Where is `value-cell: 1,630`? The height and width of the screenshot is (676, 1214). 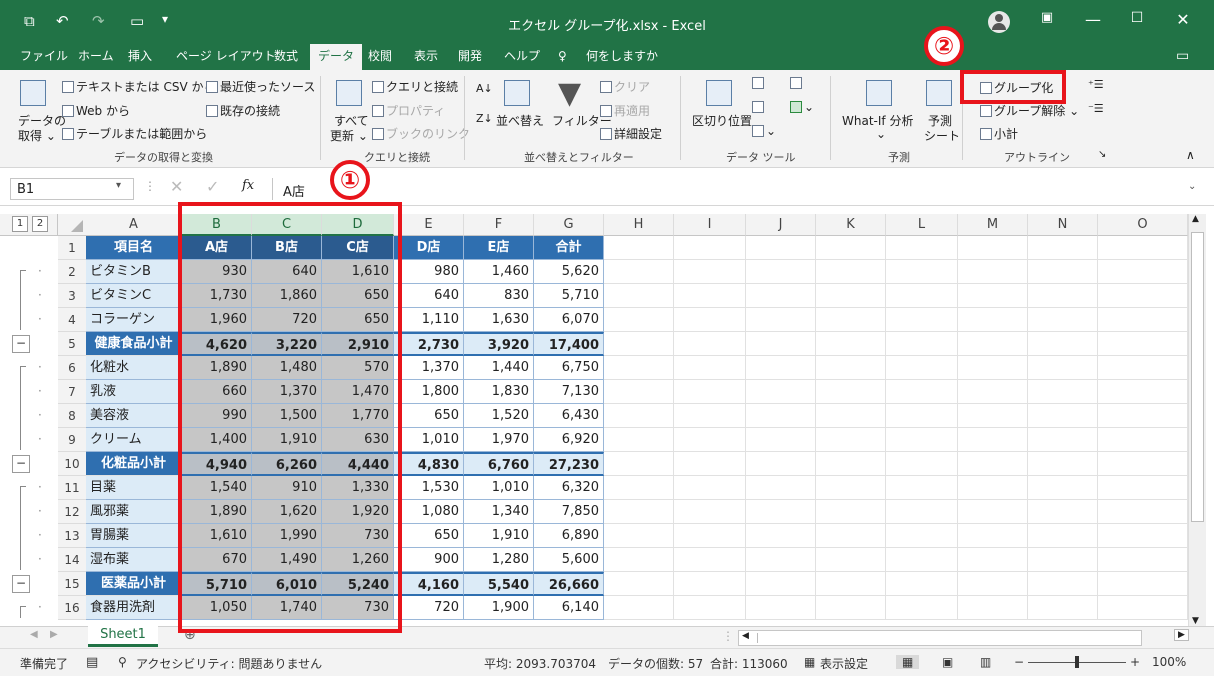
value-cell: 1,630 is located at coordinates (499, 320).